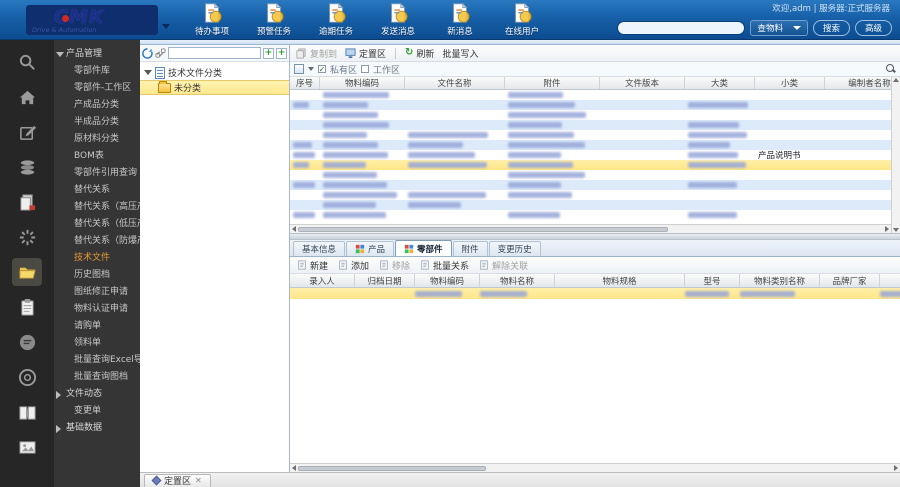  I want to click on sidebar-menu-item: 基础数据, so click(97, 428).